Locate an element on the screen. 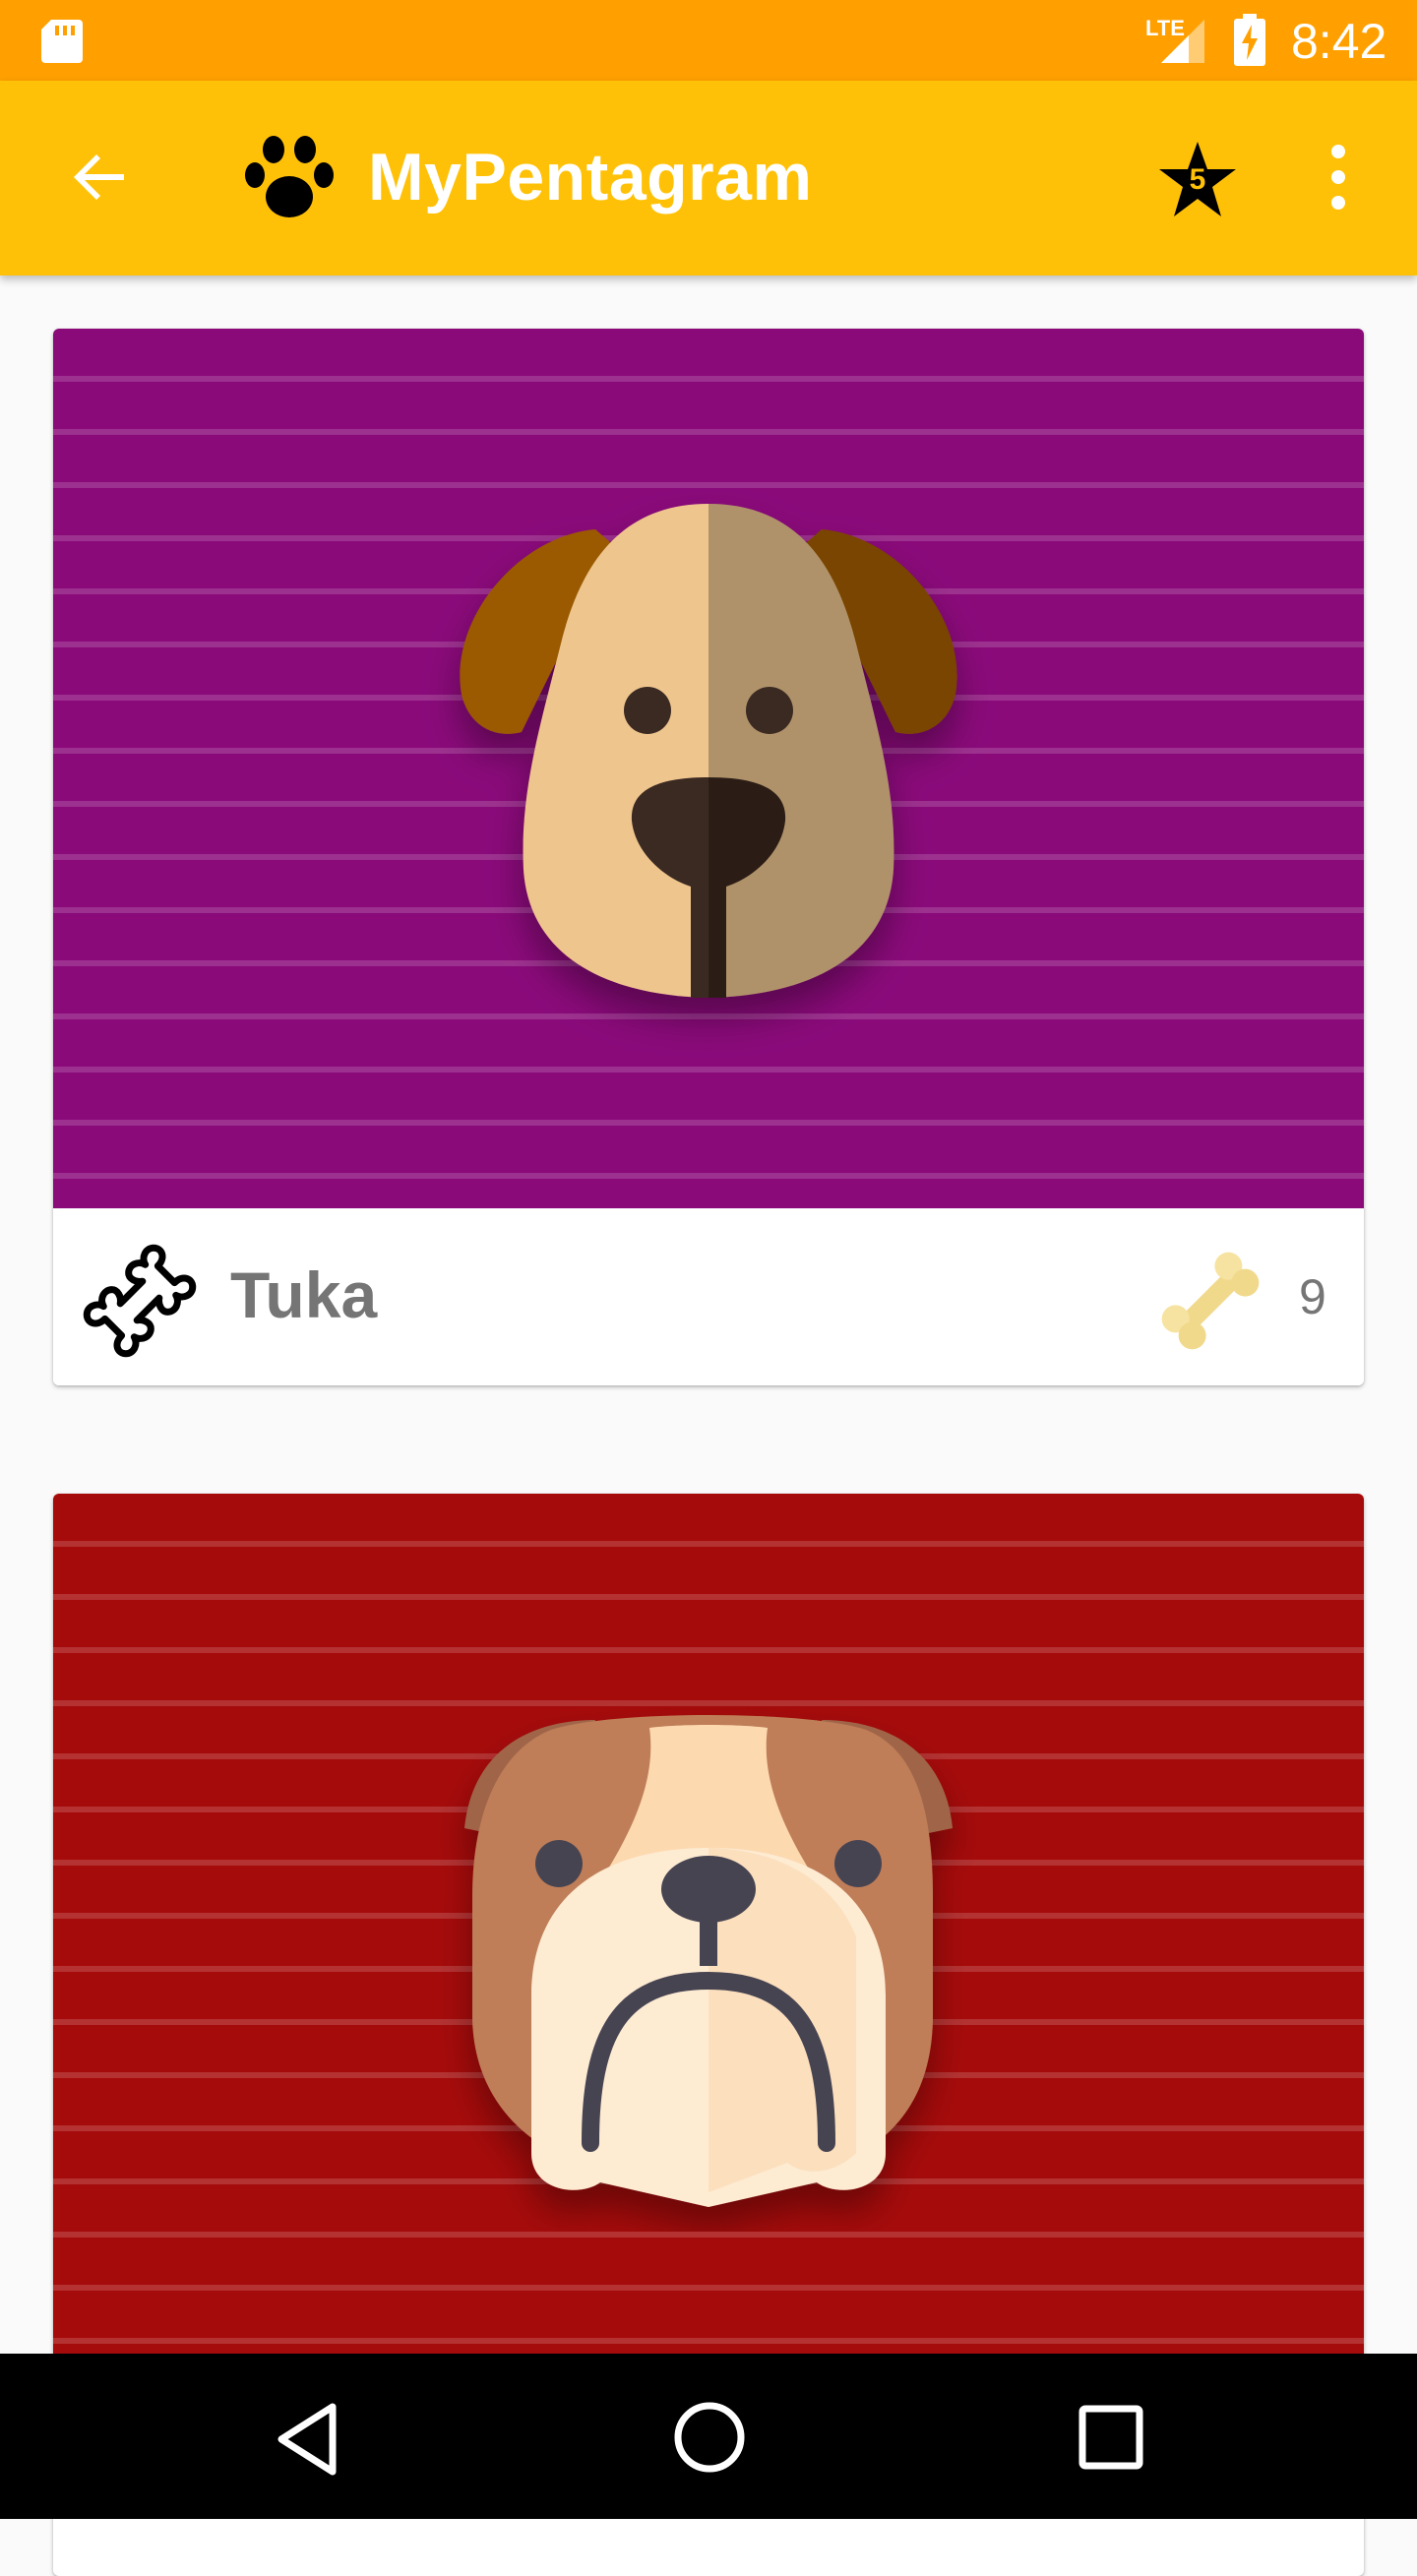  beagle-dog-face-icon is located at coordinates (708, 751).